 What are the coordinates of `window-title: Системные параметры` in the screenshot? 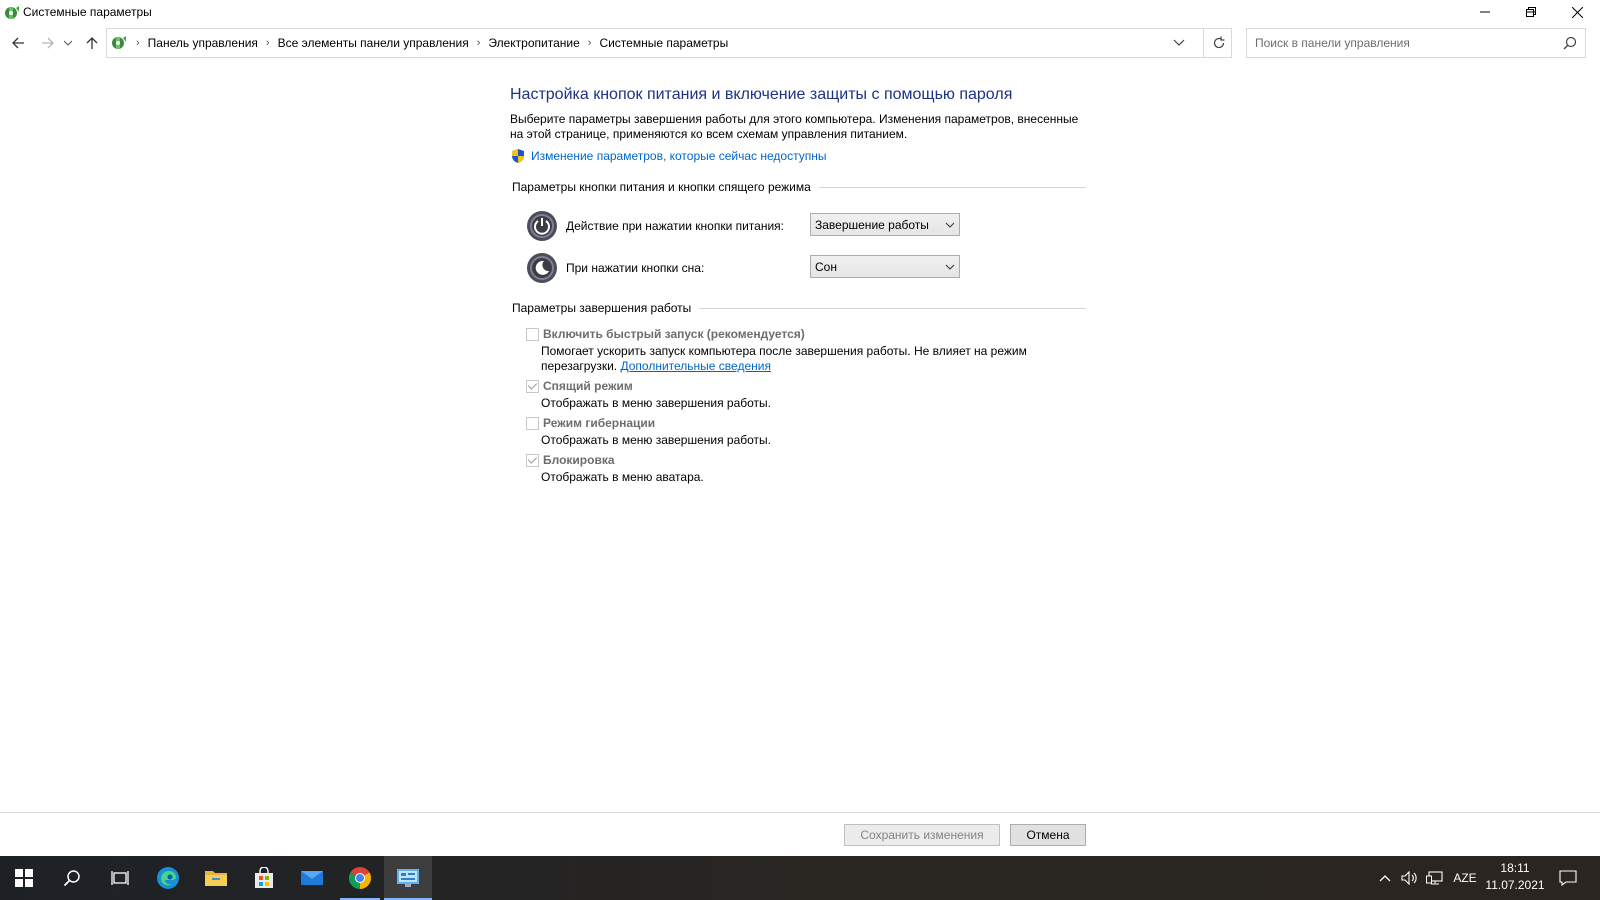 It's located at (87, 12).